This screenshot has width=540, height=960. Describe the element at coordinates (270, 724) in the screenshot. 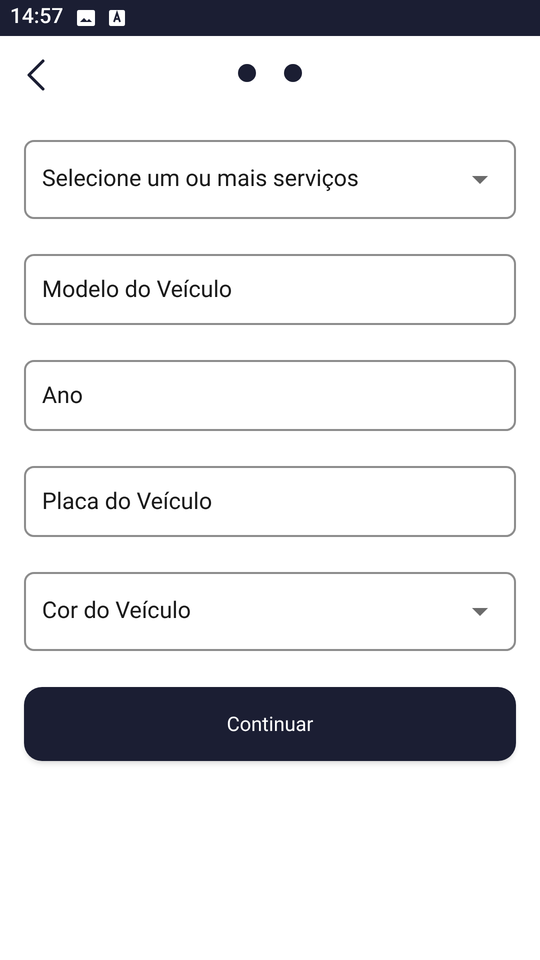

I see `continue-button: Continuar` at that location.